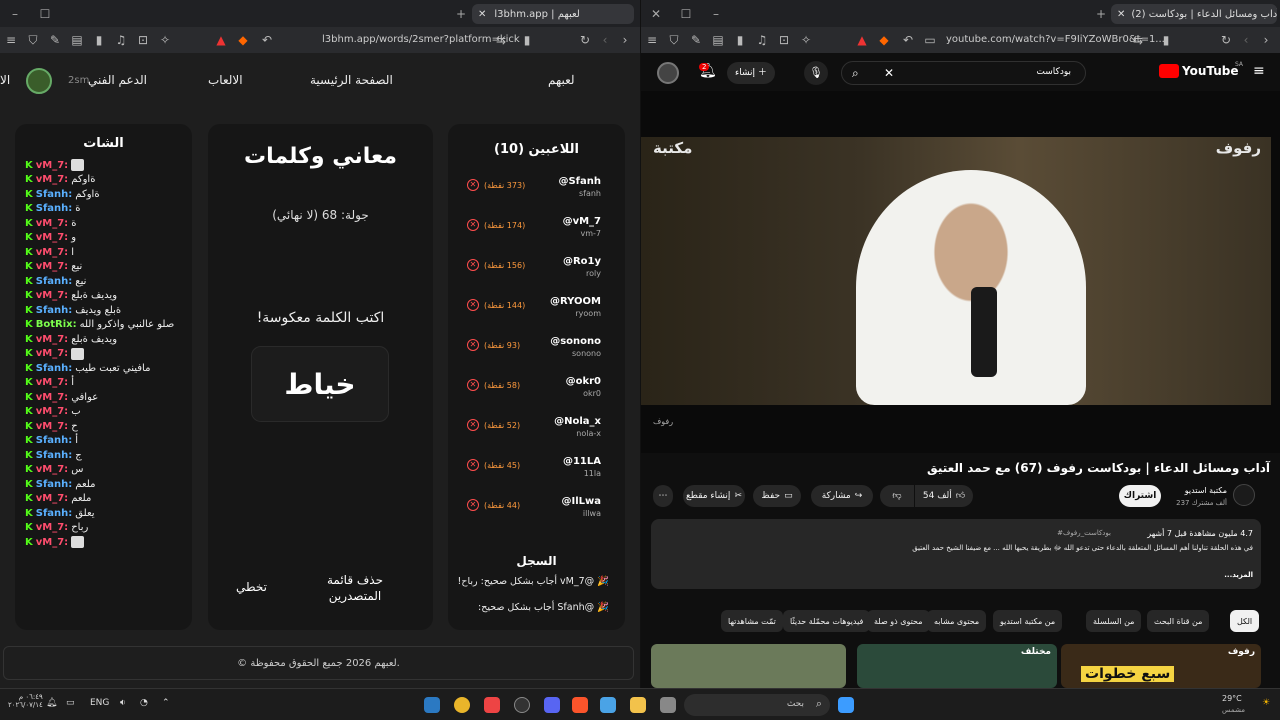 This screenshot has height=720, width=1280. Describe the element at coordinates (144, 703) in the screenshot. I see `wifi-icon: ◔` at that location.